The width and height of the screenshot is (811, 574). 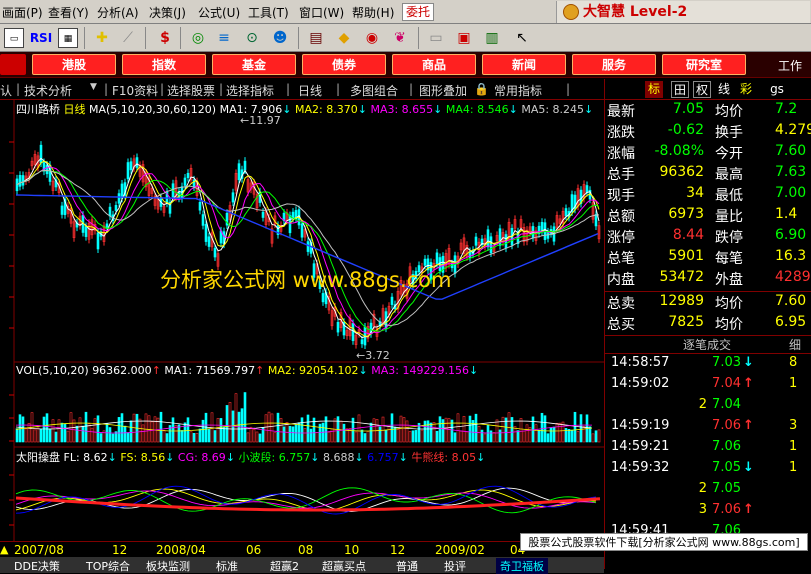 I want to click on diamond-icon: ◆, so click(x=344, y=38).